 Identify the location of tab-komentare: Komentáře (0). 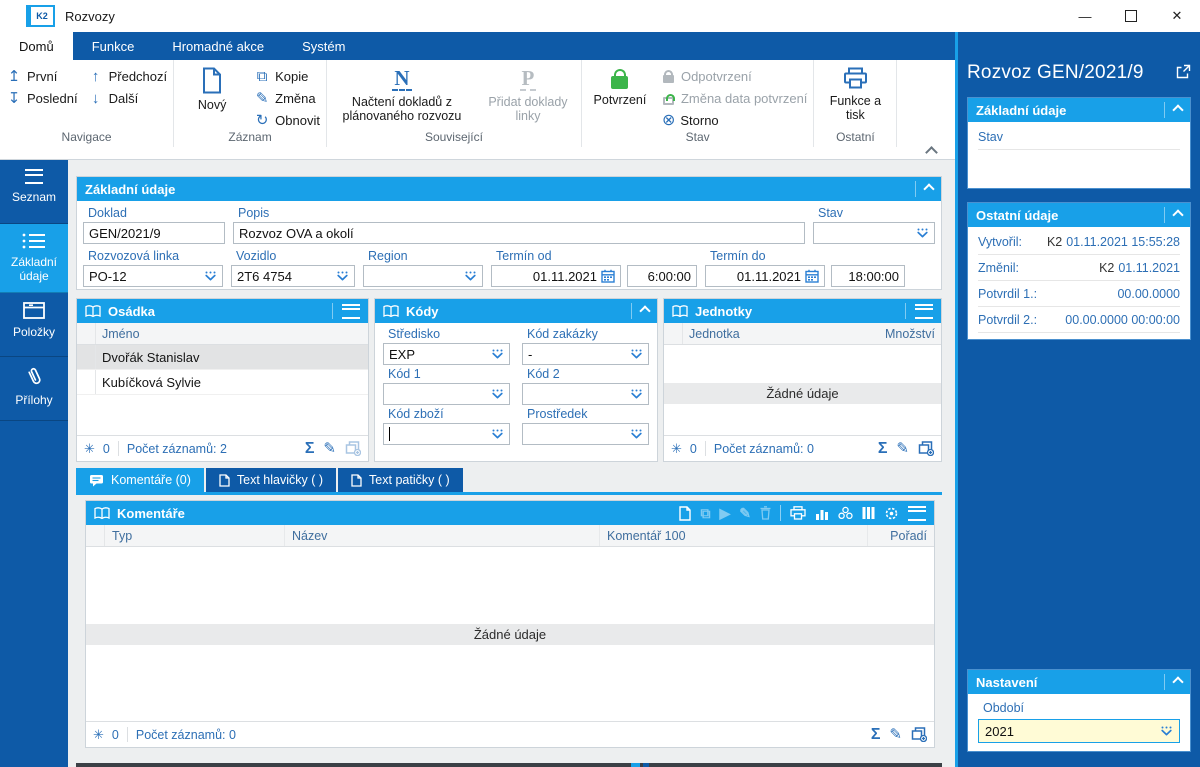
(140, 480).